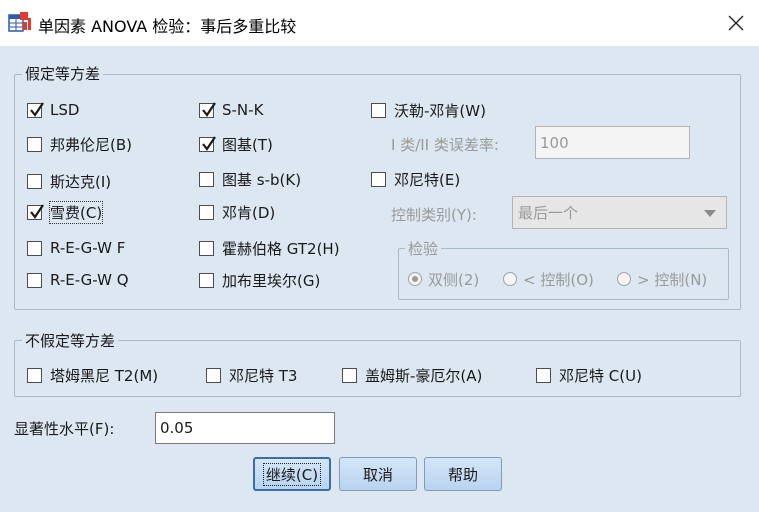 The height and width of the screenshot is (512, 759). Describe the element at coordinates (243, 110) in the screenshot. I see `snk-label: S-N-K` at that location.